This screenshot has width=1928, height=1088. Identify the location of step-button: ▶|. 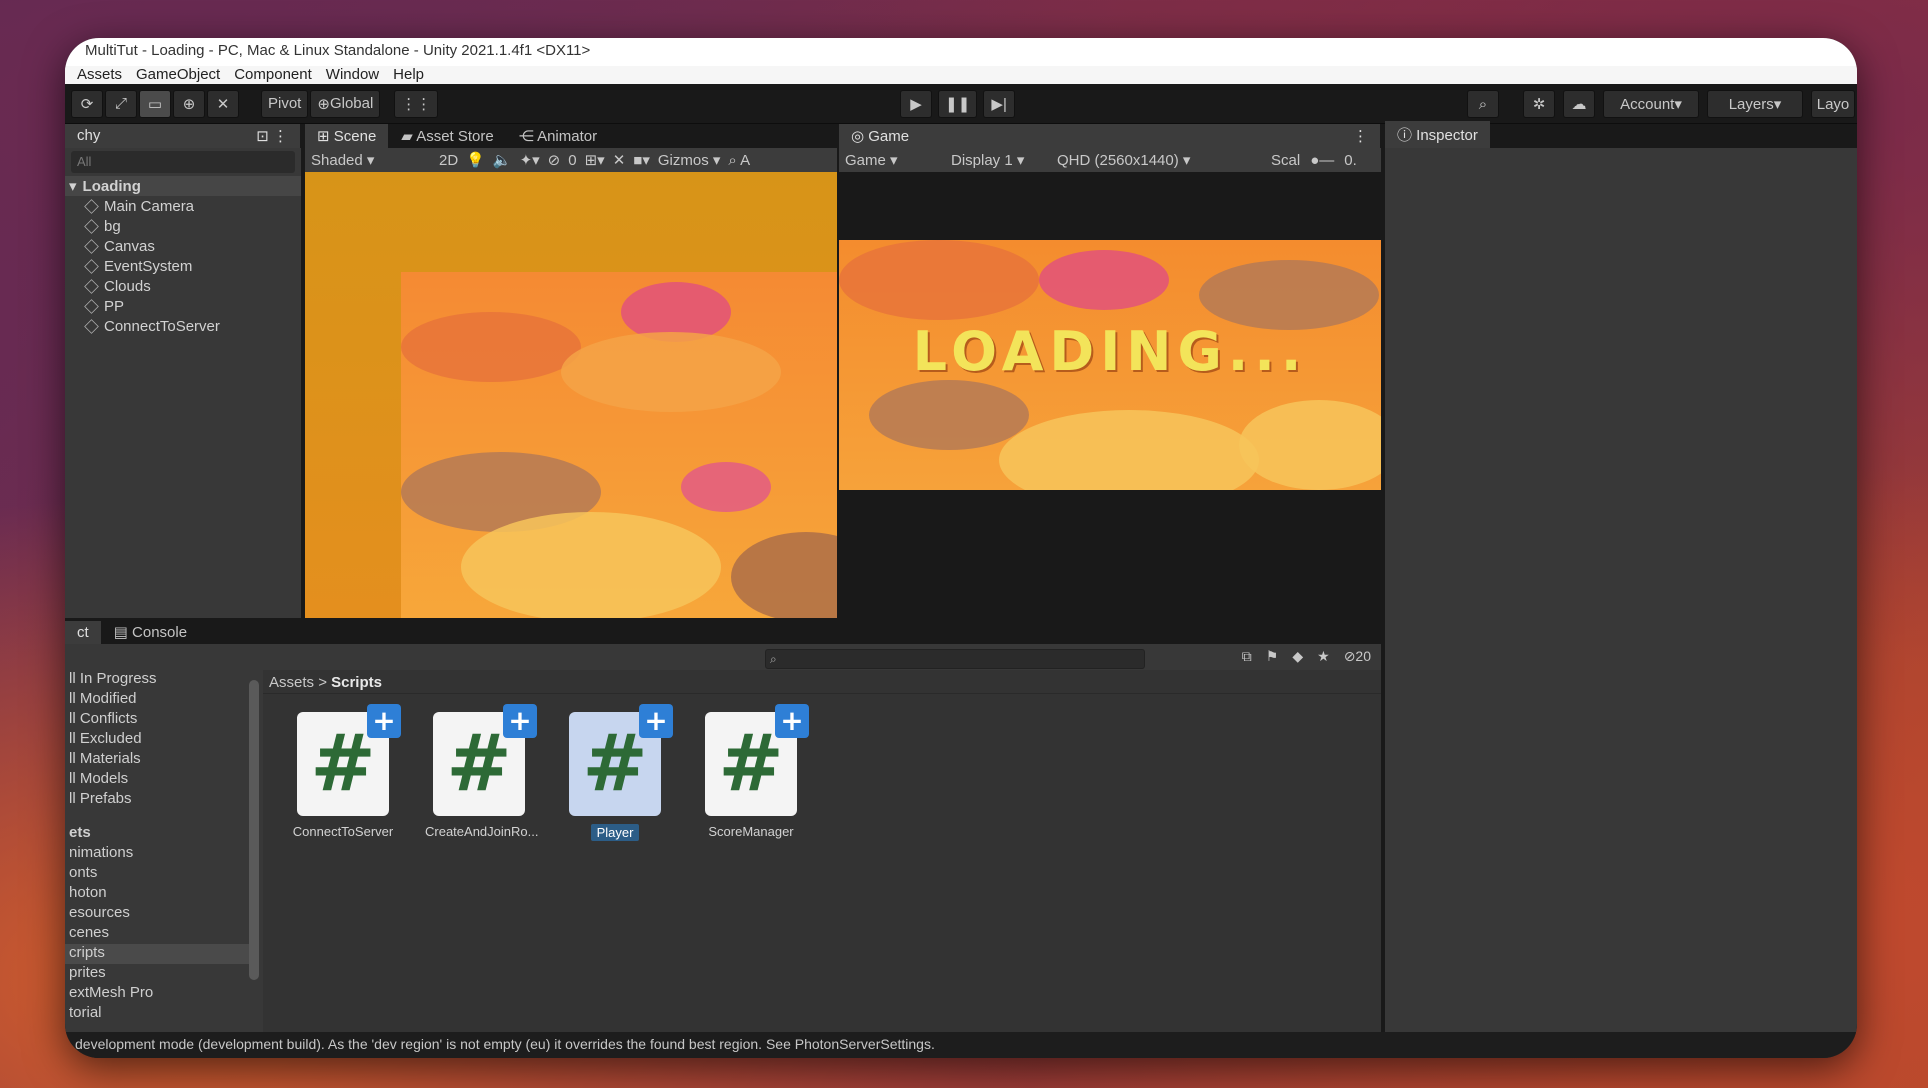
(999, 104).